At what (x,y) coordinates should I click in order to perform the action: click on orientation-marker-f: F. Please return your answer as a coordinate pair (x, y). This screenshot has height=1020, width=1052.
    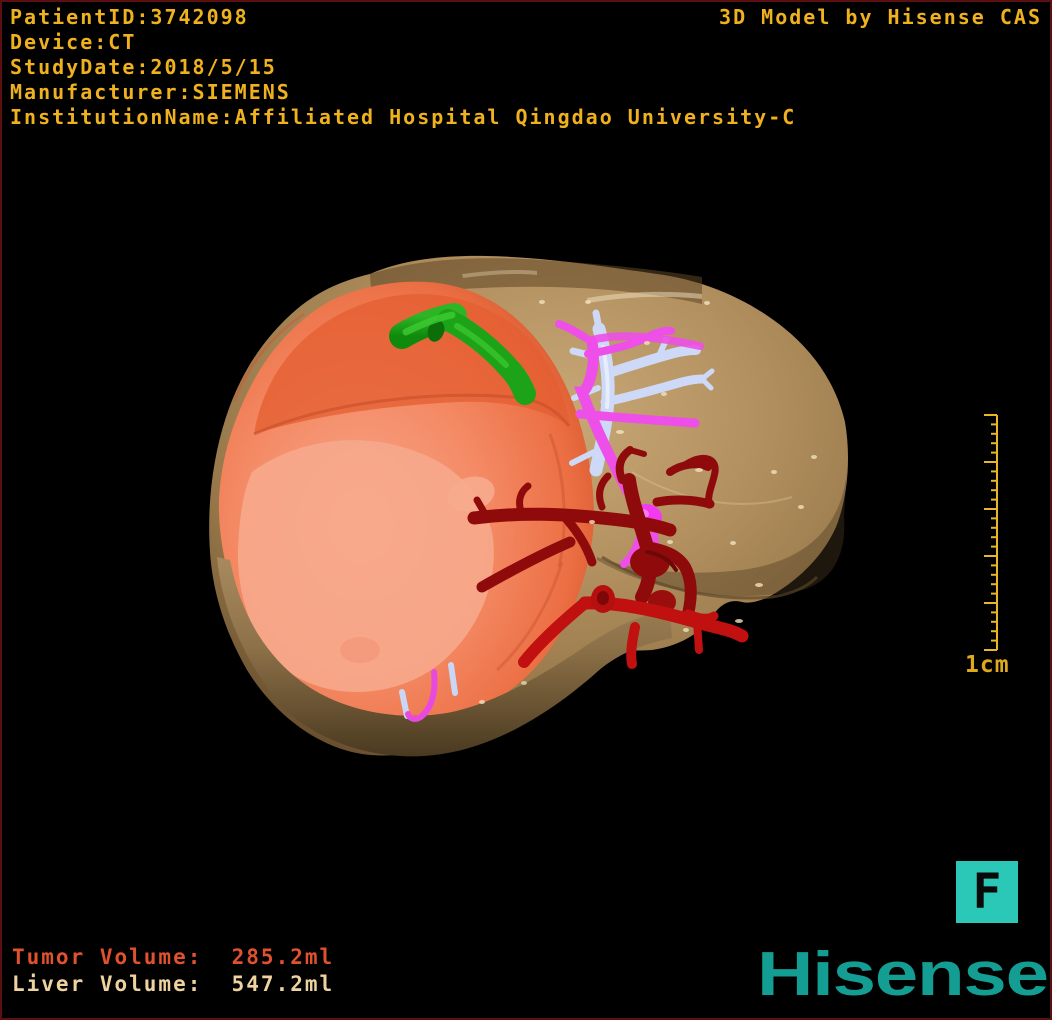
    Looking at the image, I should click on (987, 892).